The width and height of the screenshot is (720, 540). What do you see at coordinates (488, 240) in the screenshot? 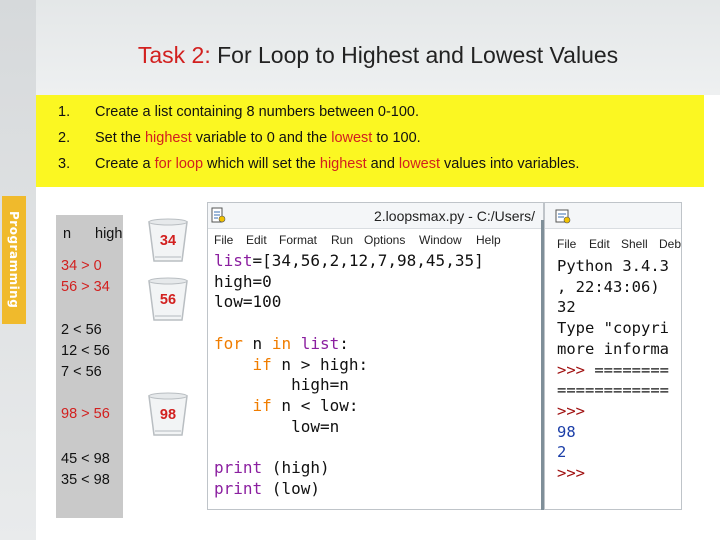
I see `menu-help: Help` at bounding box center [488, 240].